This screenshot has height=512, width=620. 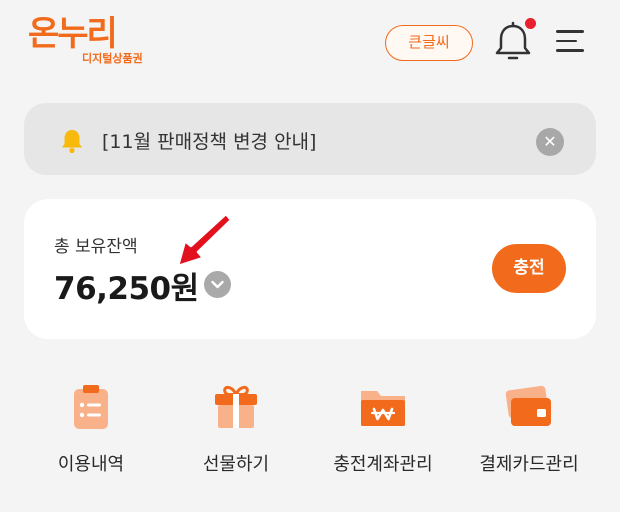 I want to click on logo-wordmark: 온누리, so click(x=73, y=34).